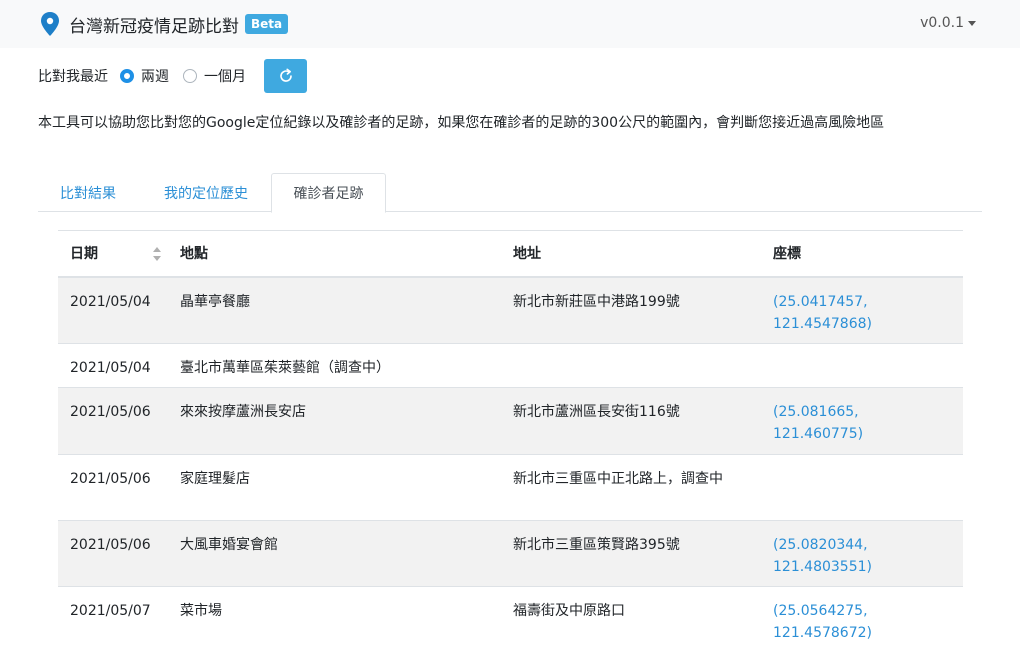  What do you see at coordinates (334, 619) in the screenshot?
I see `cell-place: 菜市場` at bounding box center [334, 619].